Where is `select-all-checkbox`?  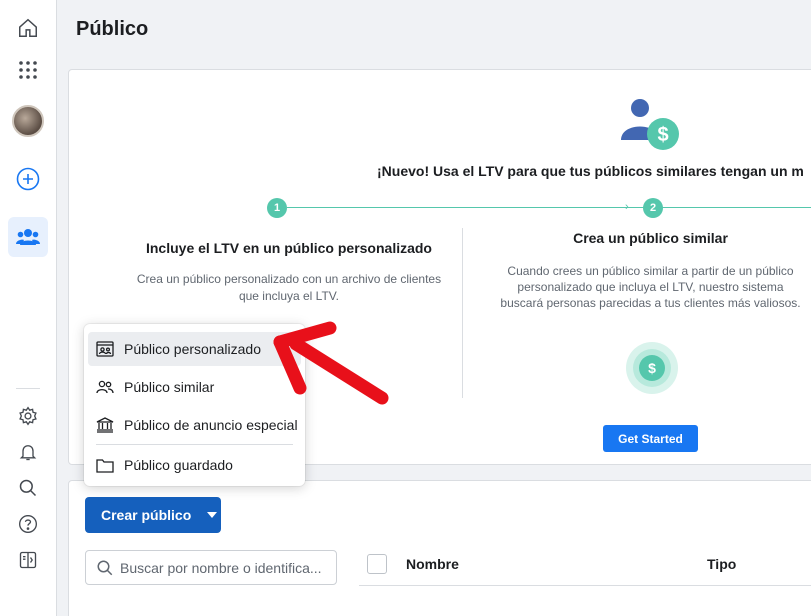
select-all-checkbox is located at coordinates (377, 564).